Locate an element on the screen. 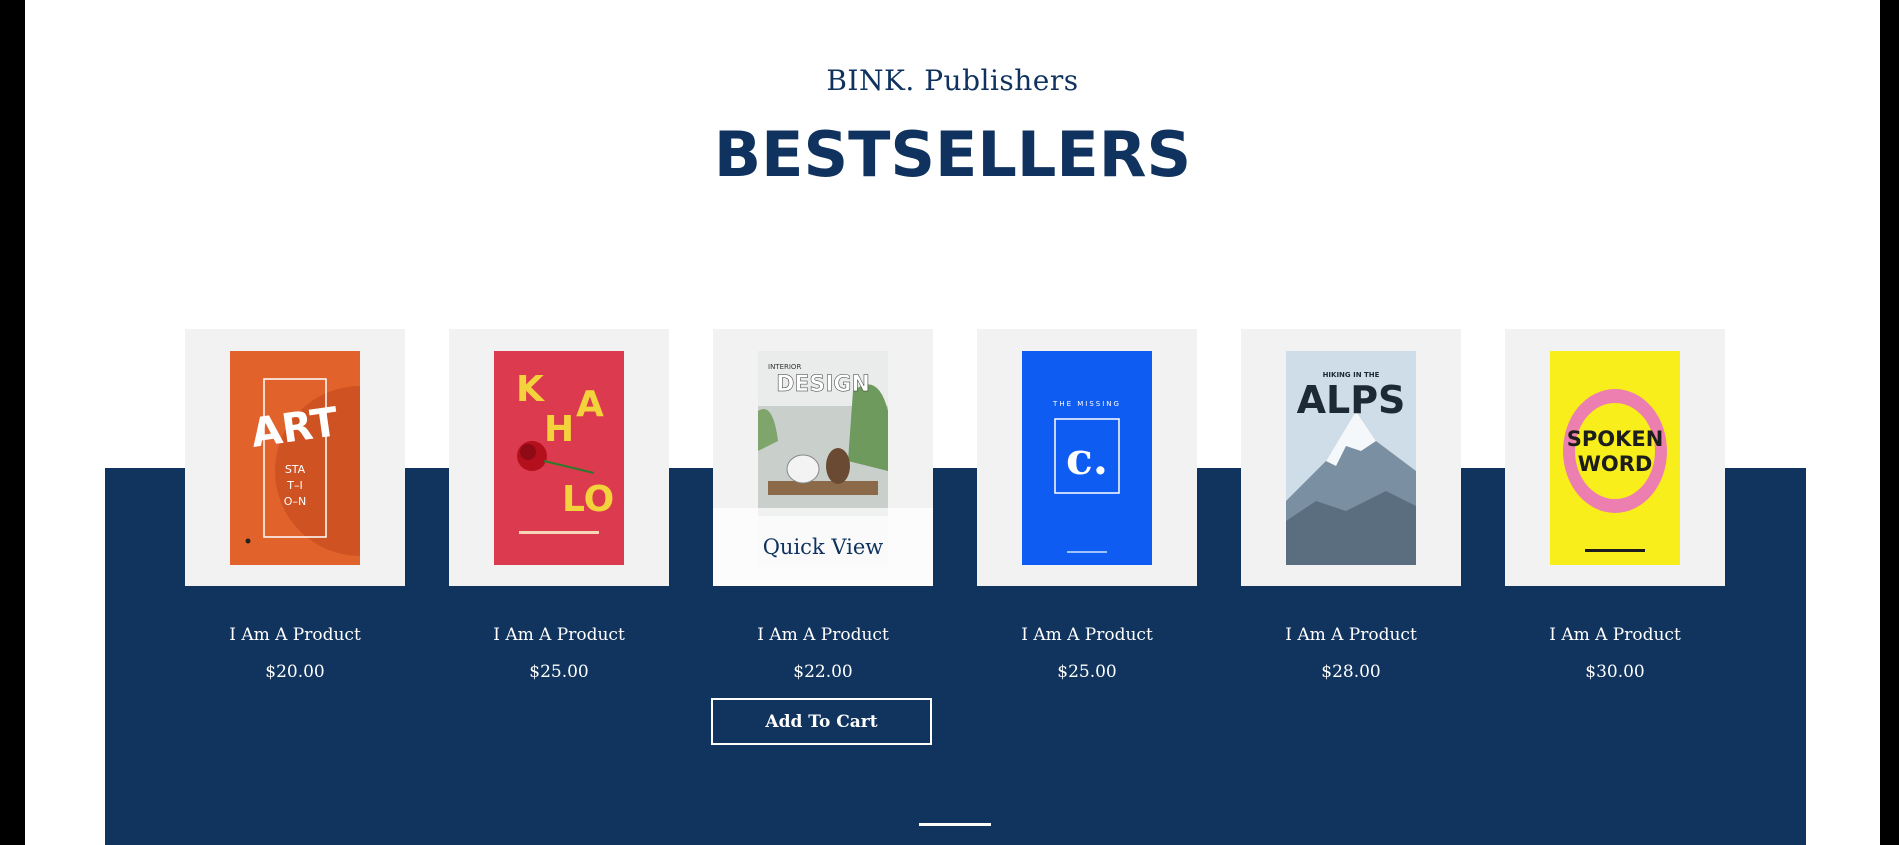  svg-text: LO is located at coordinates (588, 499).